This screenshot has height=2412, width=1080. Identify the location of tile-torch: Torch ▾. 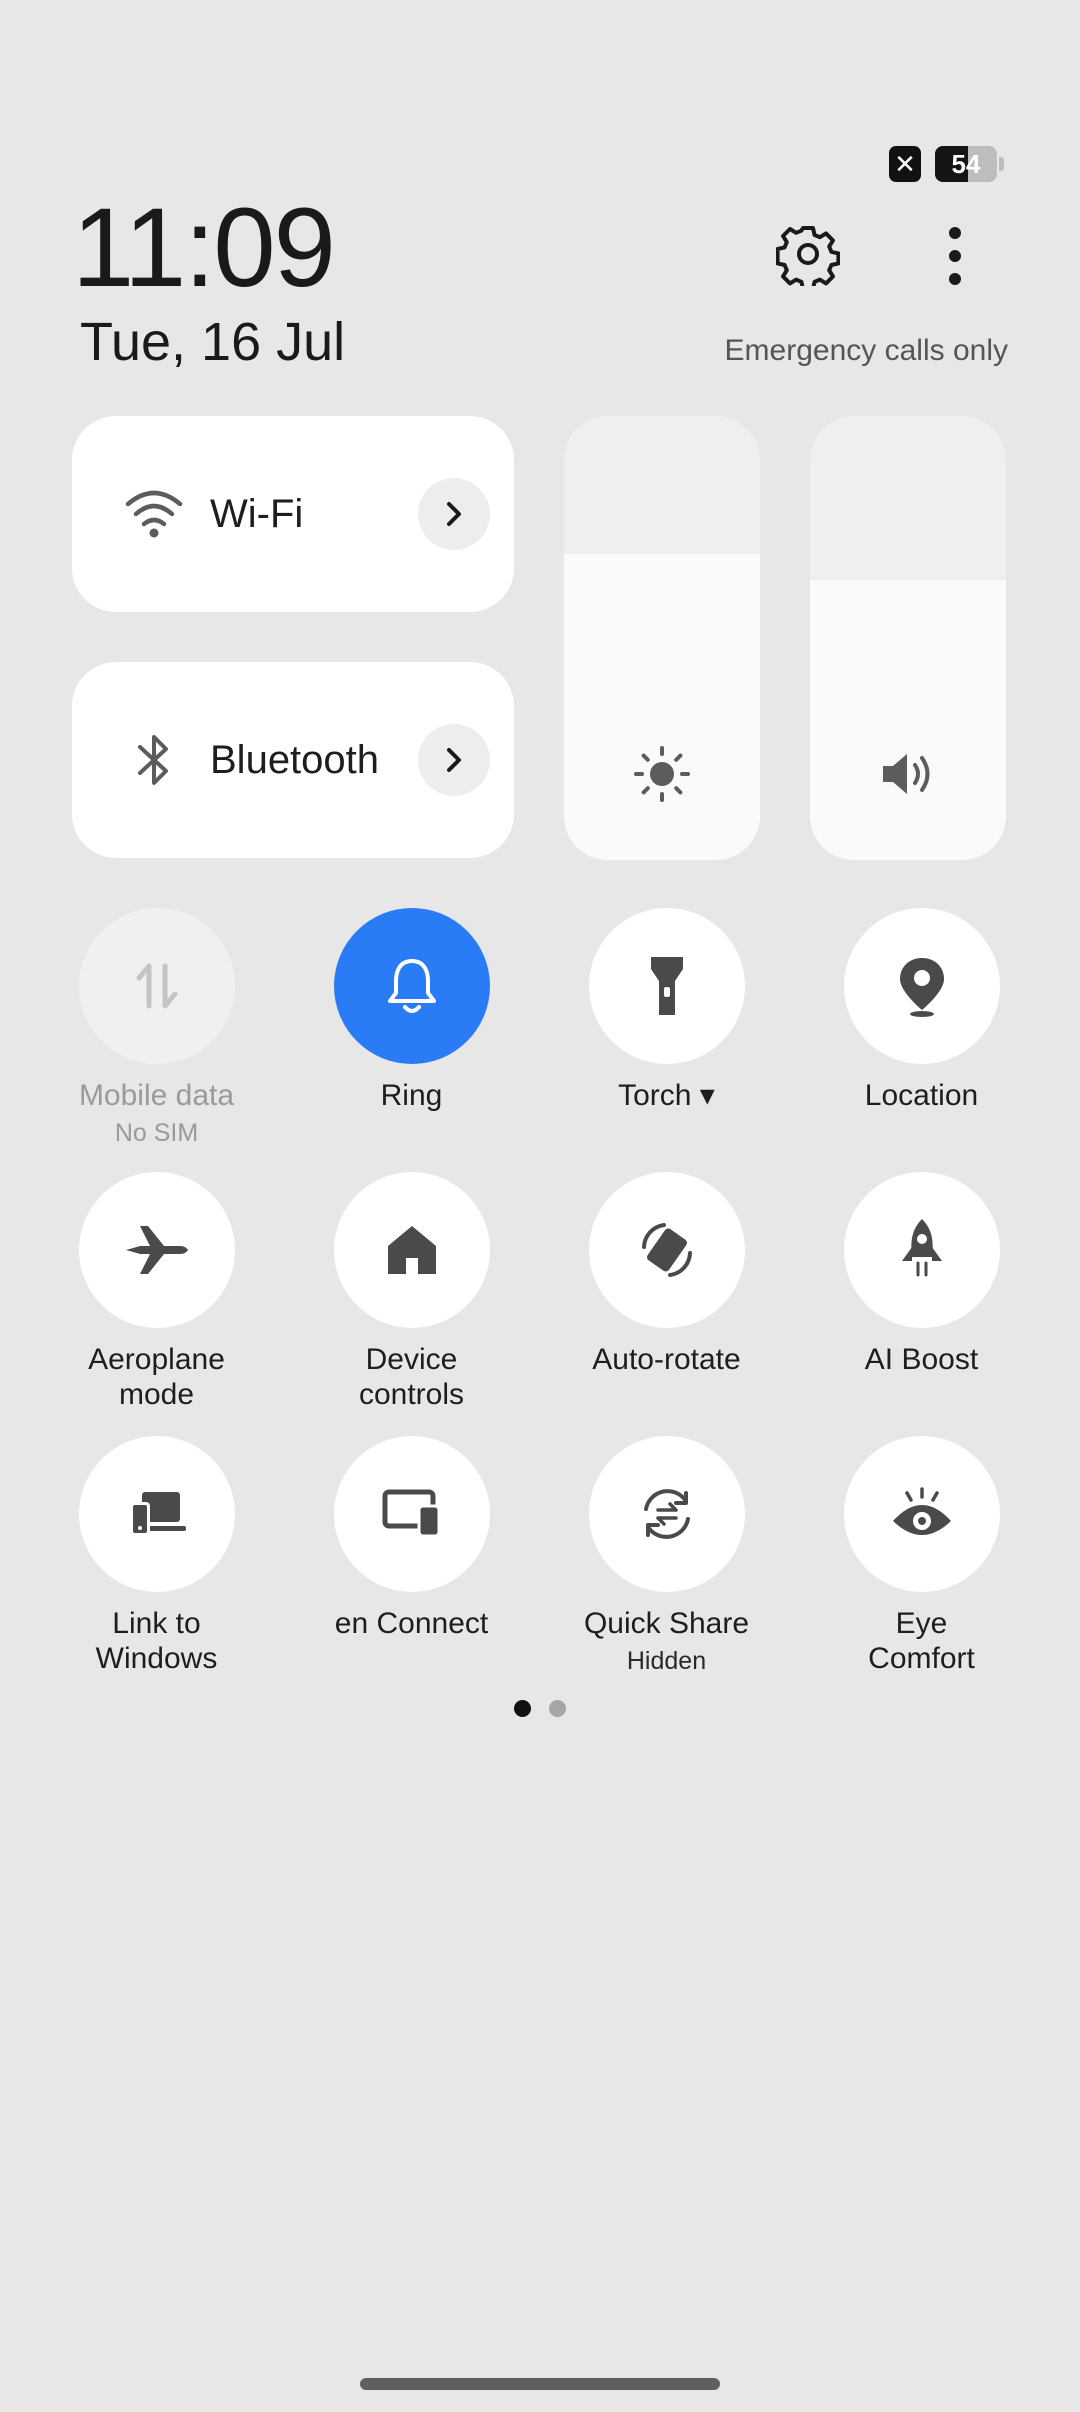
(666, 1010).